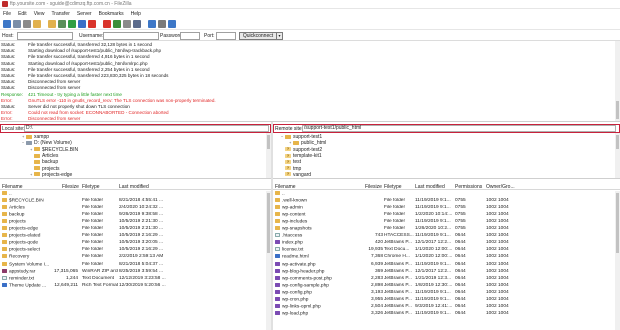 The image size is (620, 330). What do you see at coordinates (162, 23) in the screenshot?
I see `search-icon` at bounding box center [162, 23].